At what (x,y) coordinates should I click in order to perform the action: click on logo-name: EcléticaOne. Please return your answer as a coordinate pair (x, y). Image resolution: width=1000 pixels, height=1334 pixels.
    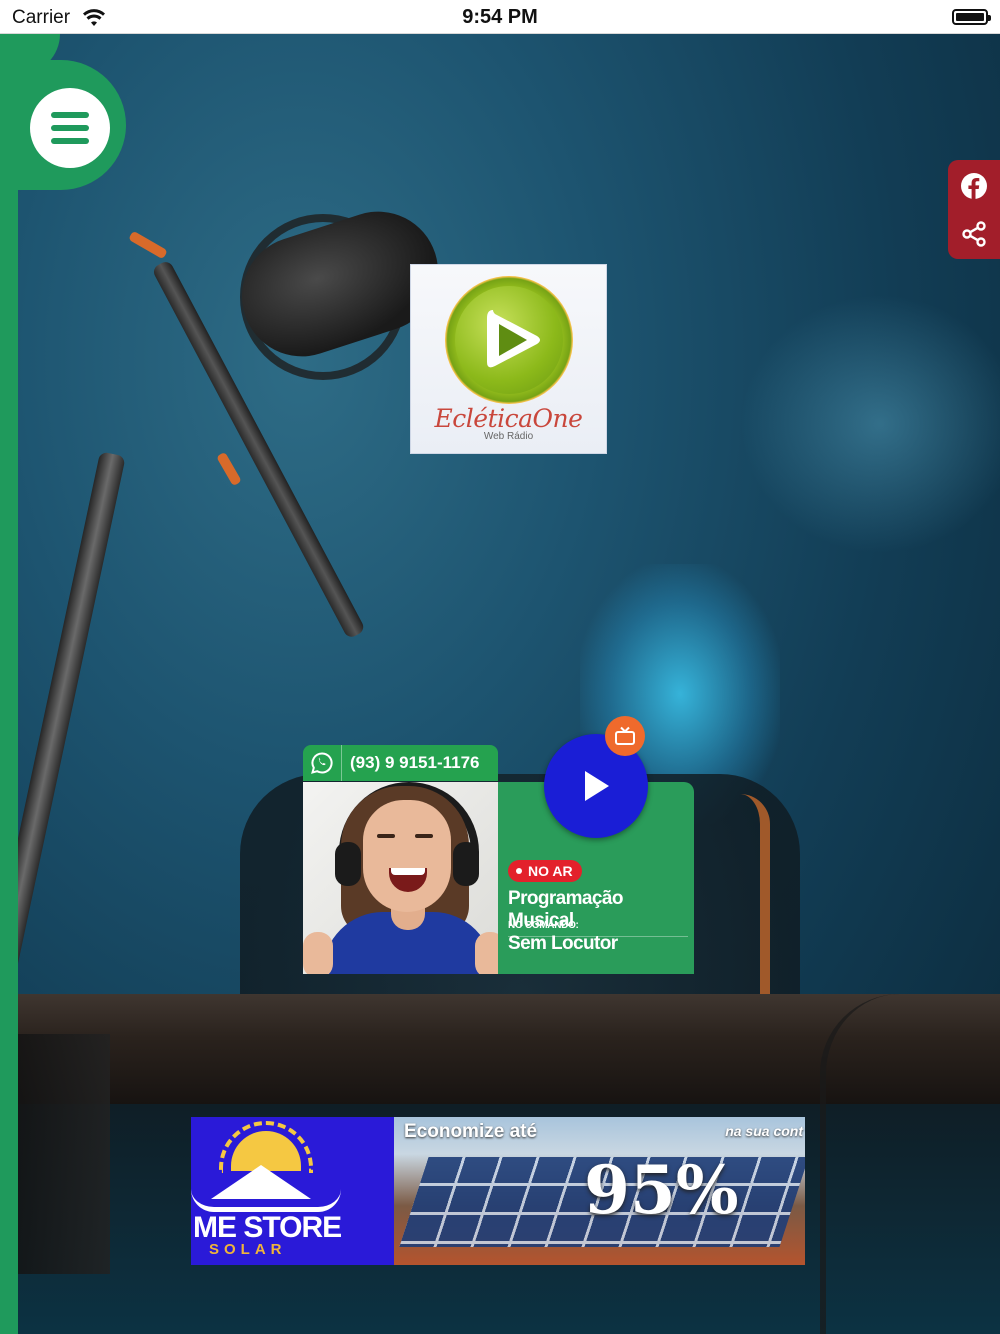
    Looking at the image, I should click on (508, 418).